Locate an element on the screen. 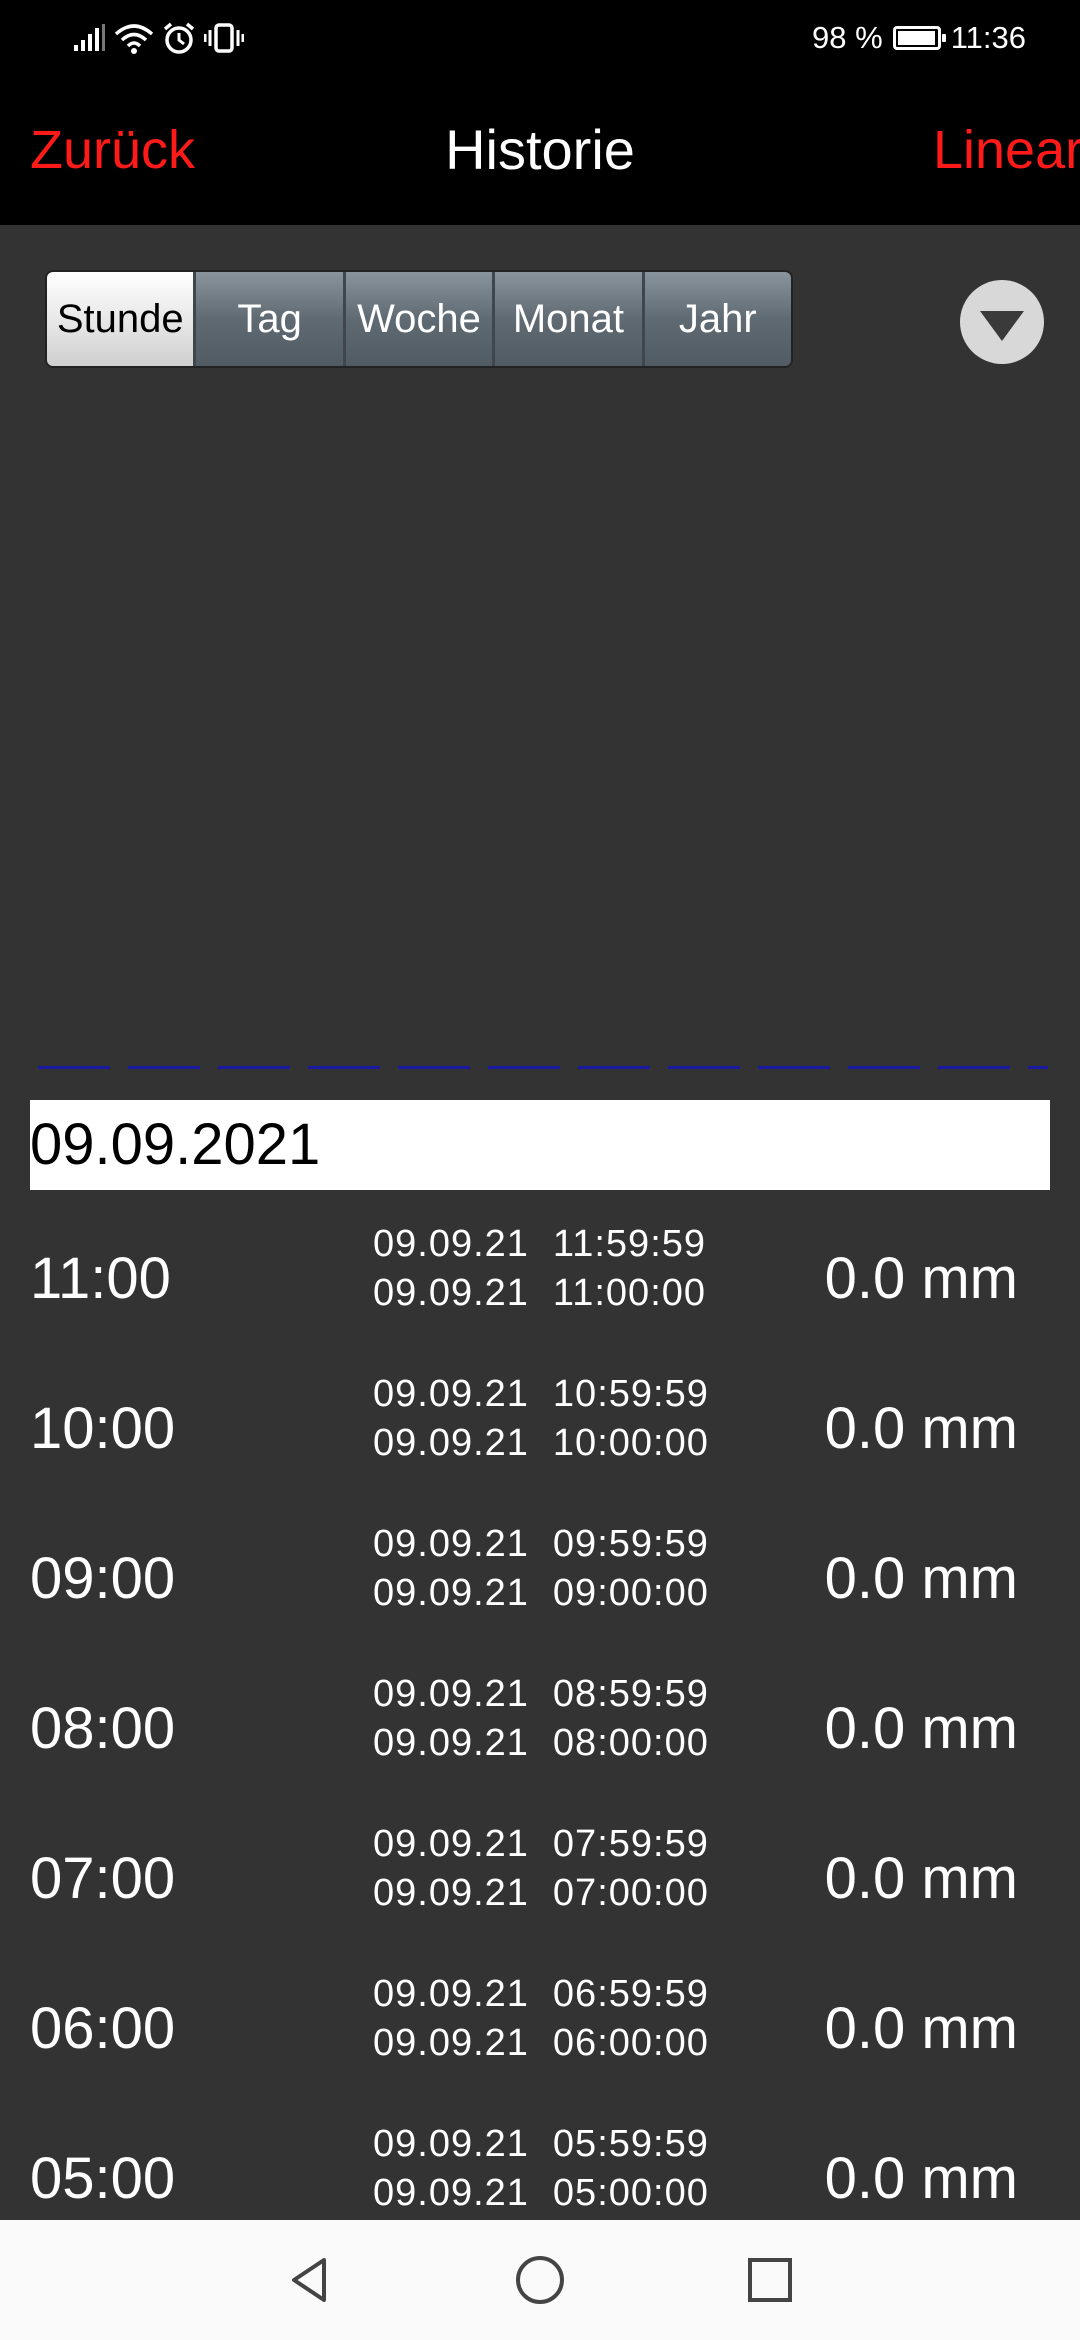 The image size is (1080, 2340). segment-tag: Tag is located at coordinates (271, 319).